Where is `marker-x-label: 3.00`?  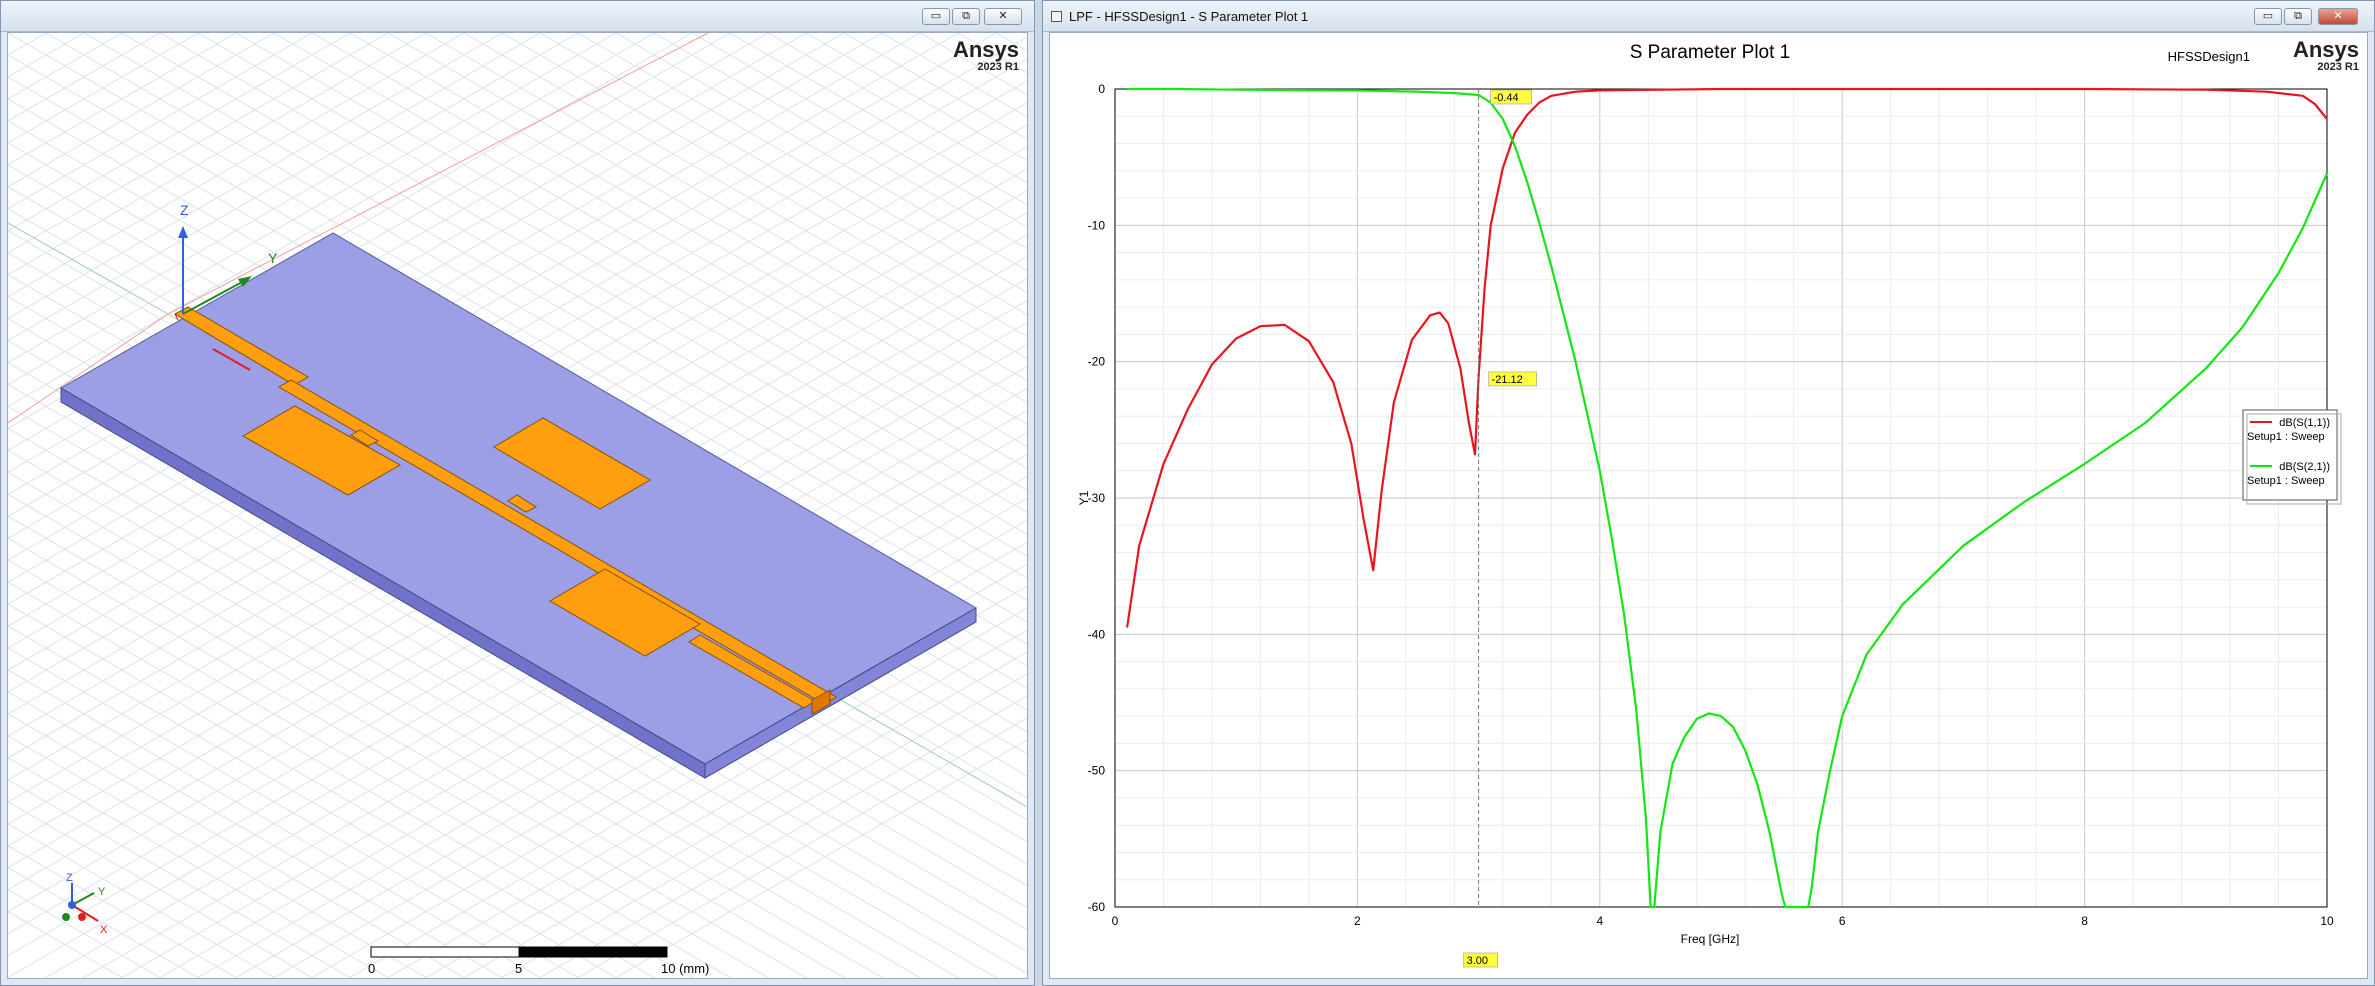 marker-x-label: 3.00 is located at coordinates (1477, 961).